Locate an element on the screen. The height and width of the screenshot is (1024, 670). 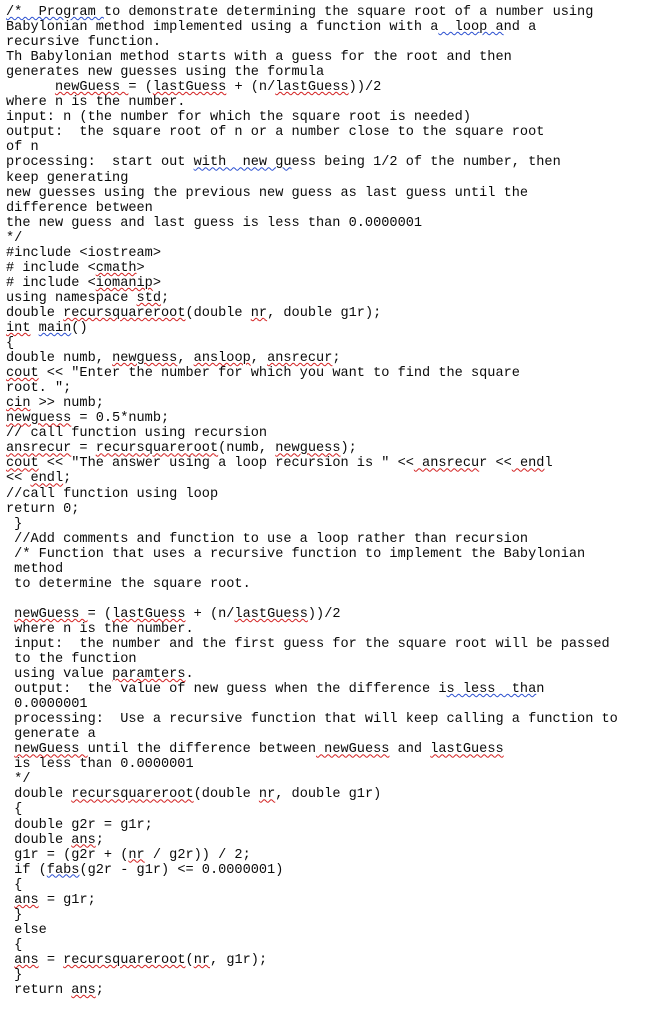
code-line: keep generating is located at coordinates (67, 178).